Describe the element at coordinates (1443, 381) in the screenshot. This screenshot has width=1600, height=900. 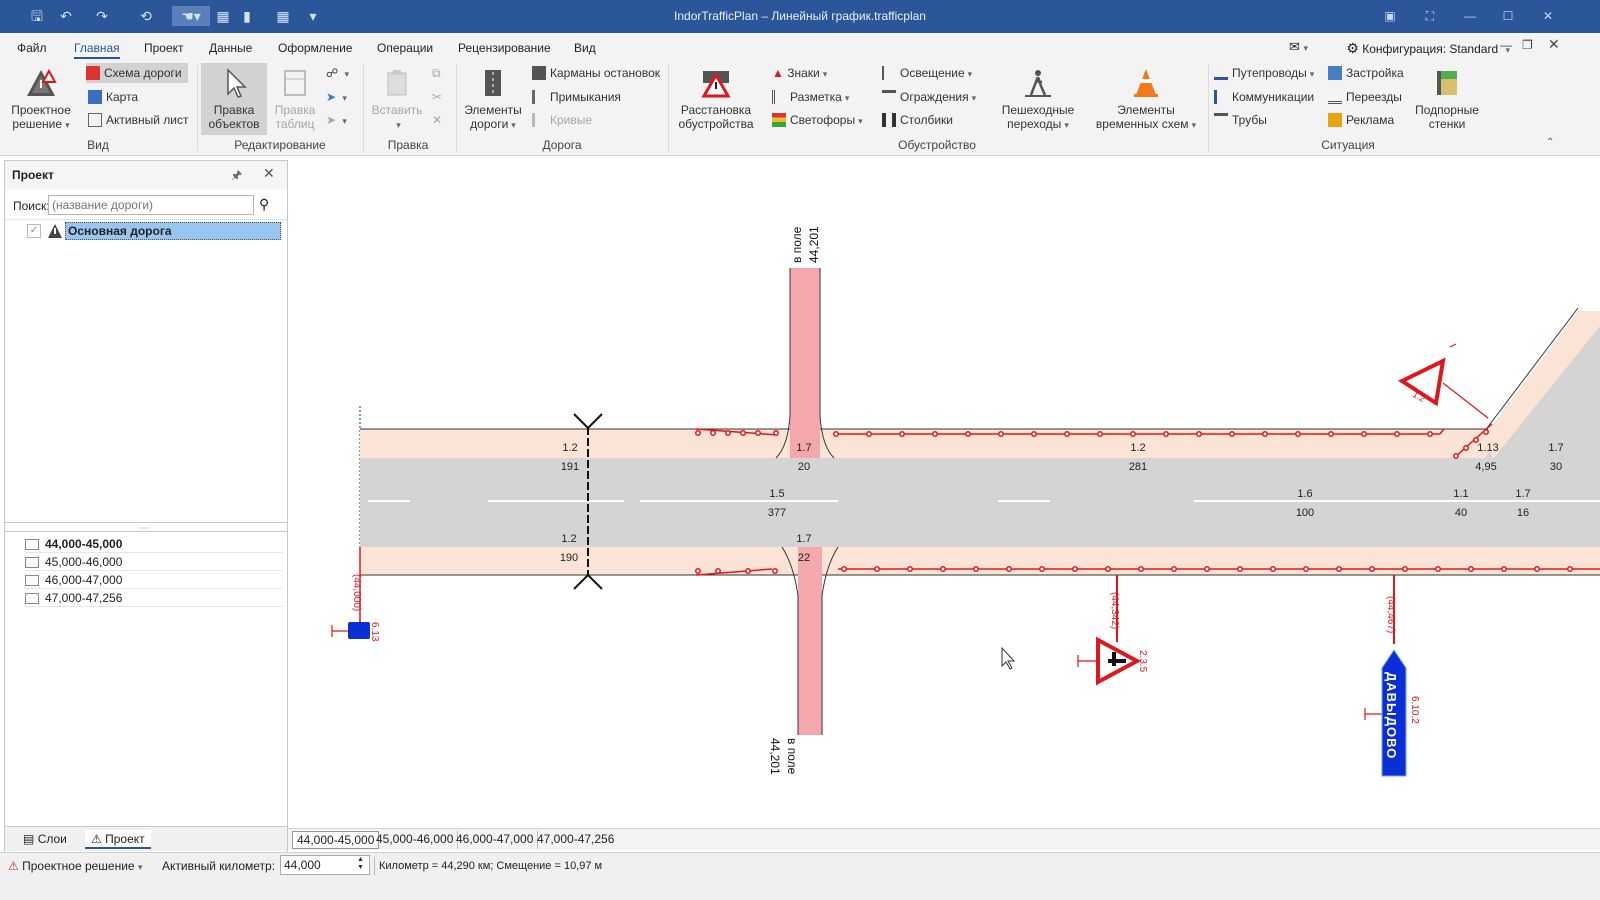
I see `sign-warning-top: 1.2` at that location.